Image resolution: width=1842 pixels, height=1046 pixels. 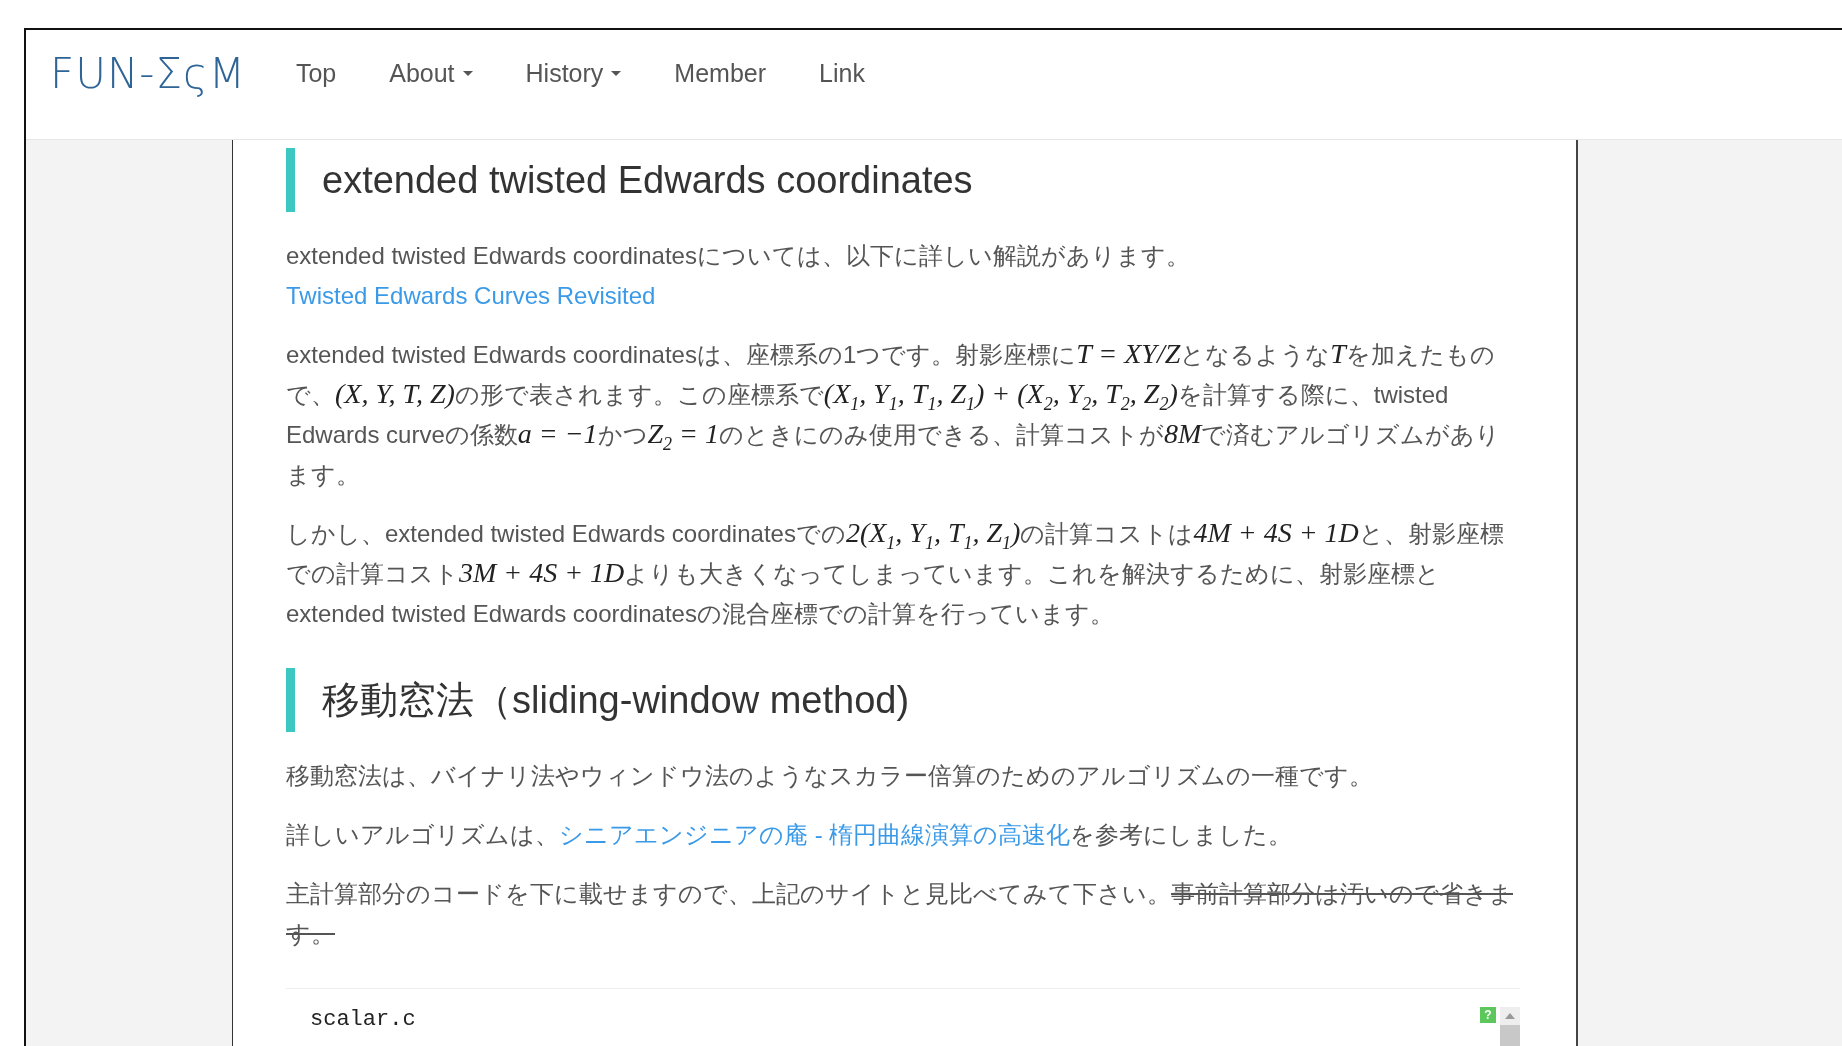 What do you see at coordinates (790, 835) in the screenshot?
I see `paragraph: 詳しいアルゴリズムは、シニアエンジニアの庵 - 楕円曲線演算の高速化を参考にしました。` at bounding box center [790, 835].